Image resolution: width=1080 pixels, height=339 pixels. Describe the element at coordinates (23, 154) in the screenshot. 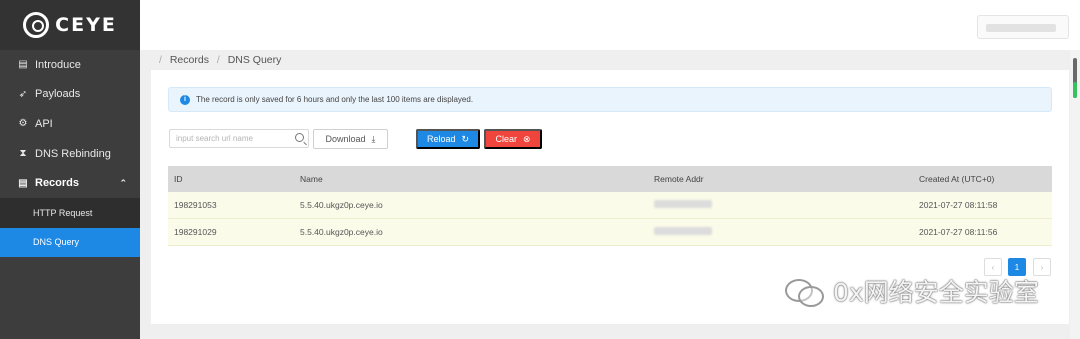

I see `hourglass-icon: ⧗` at that location.